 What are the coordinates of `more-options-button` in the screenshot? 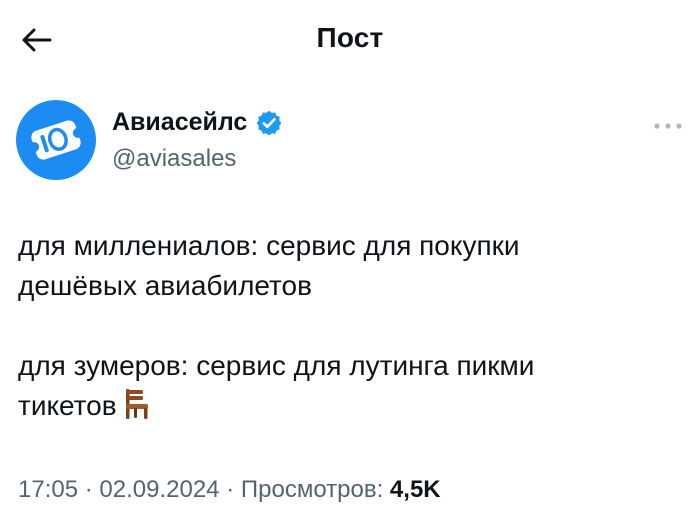 It's located at (668, 126).